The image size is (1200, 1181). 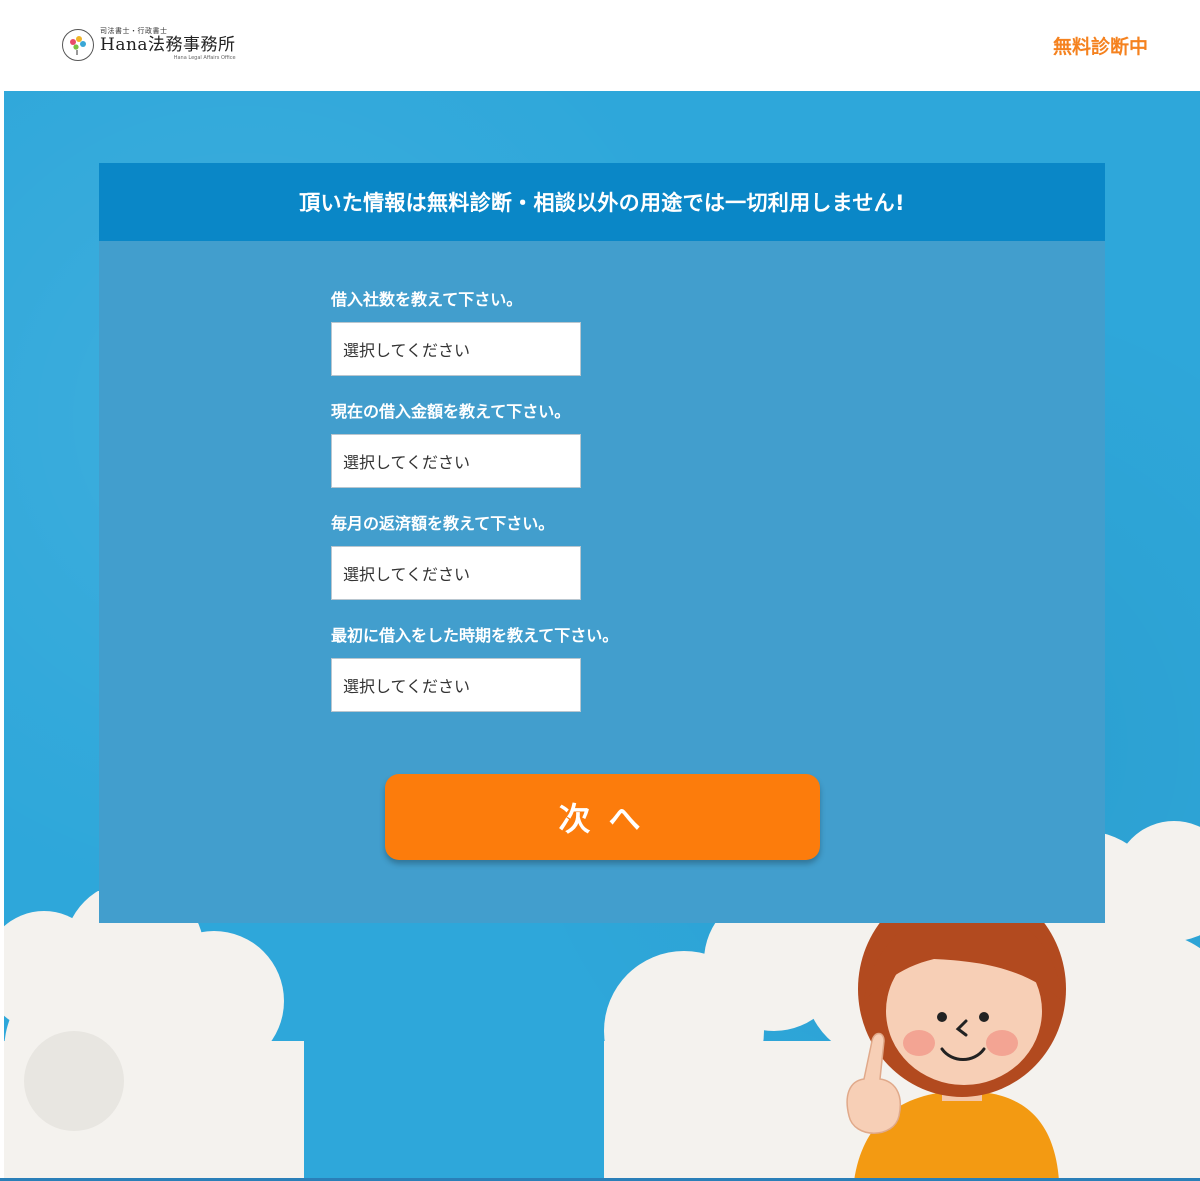 I want to click on field-first-borrow-date: 最初に借入をした時期を教えて下さい。 選択してください, so click(x=474, y=667).